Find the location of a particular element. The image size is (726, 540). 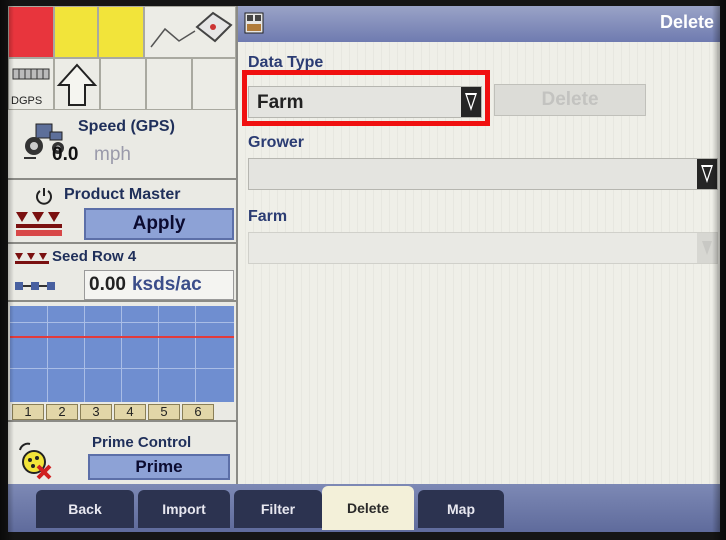

speed-value: 0.0 is located at coordinates (65, 154).